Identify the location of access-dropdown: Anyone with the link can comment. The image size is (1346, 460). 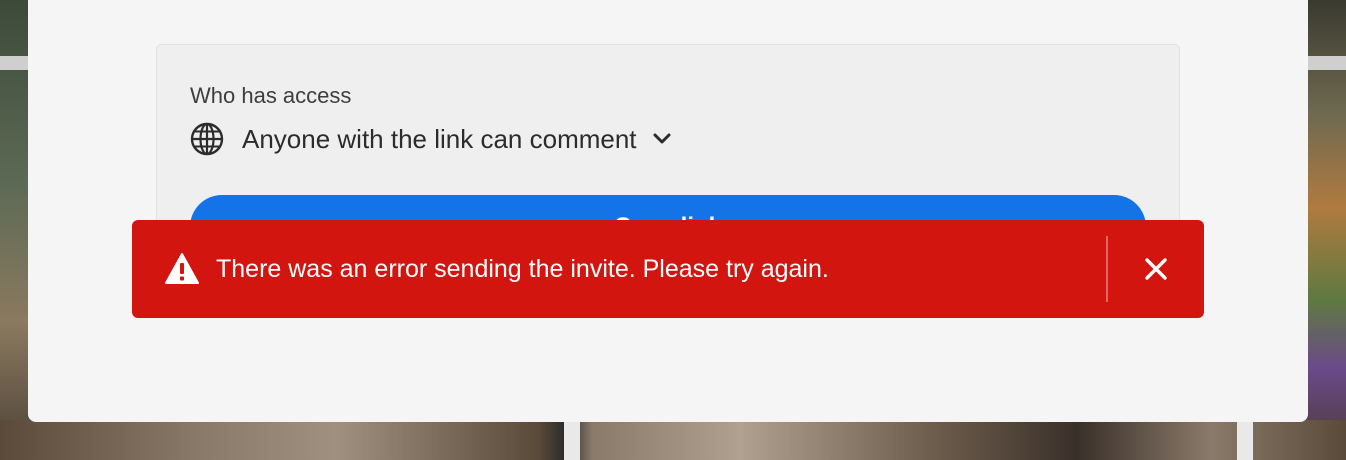
(431, 139).